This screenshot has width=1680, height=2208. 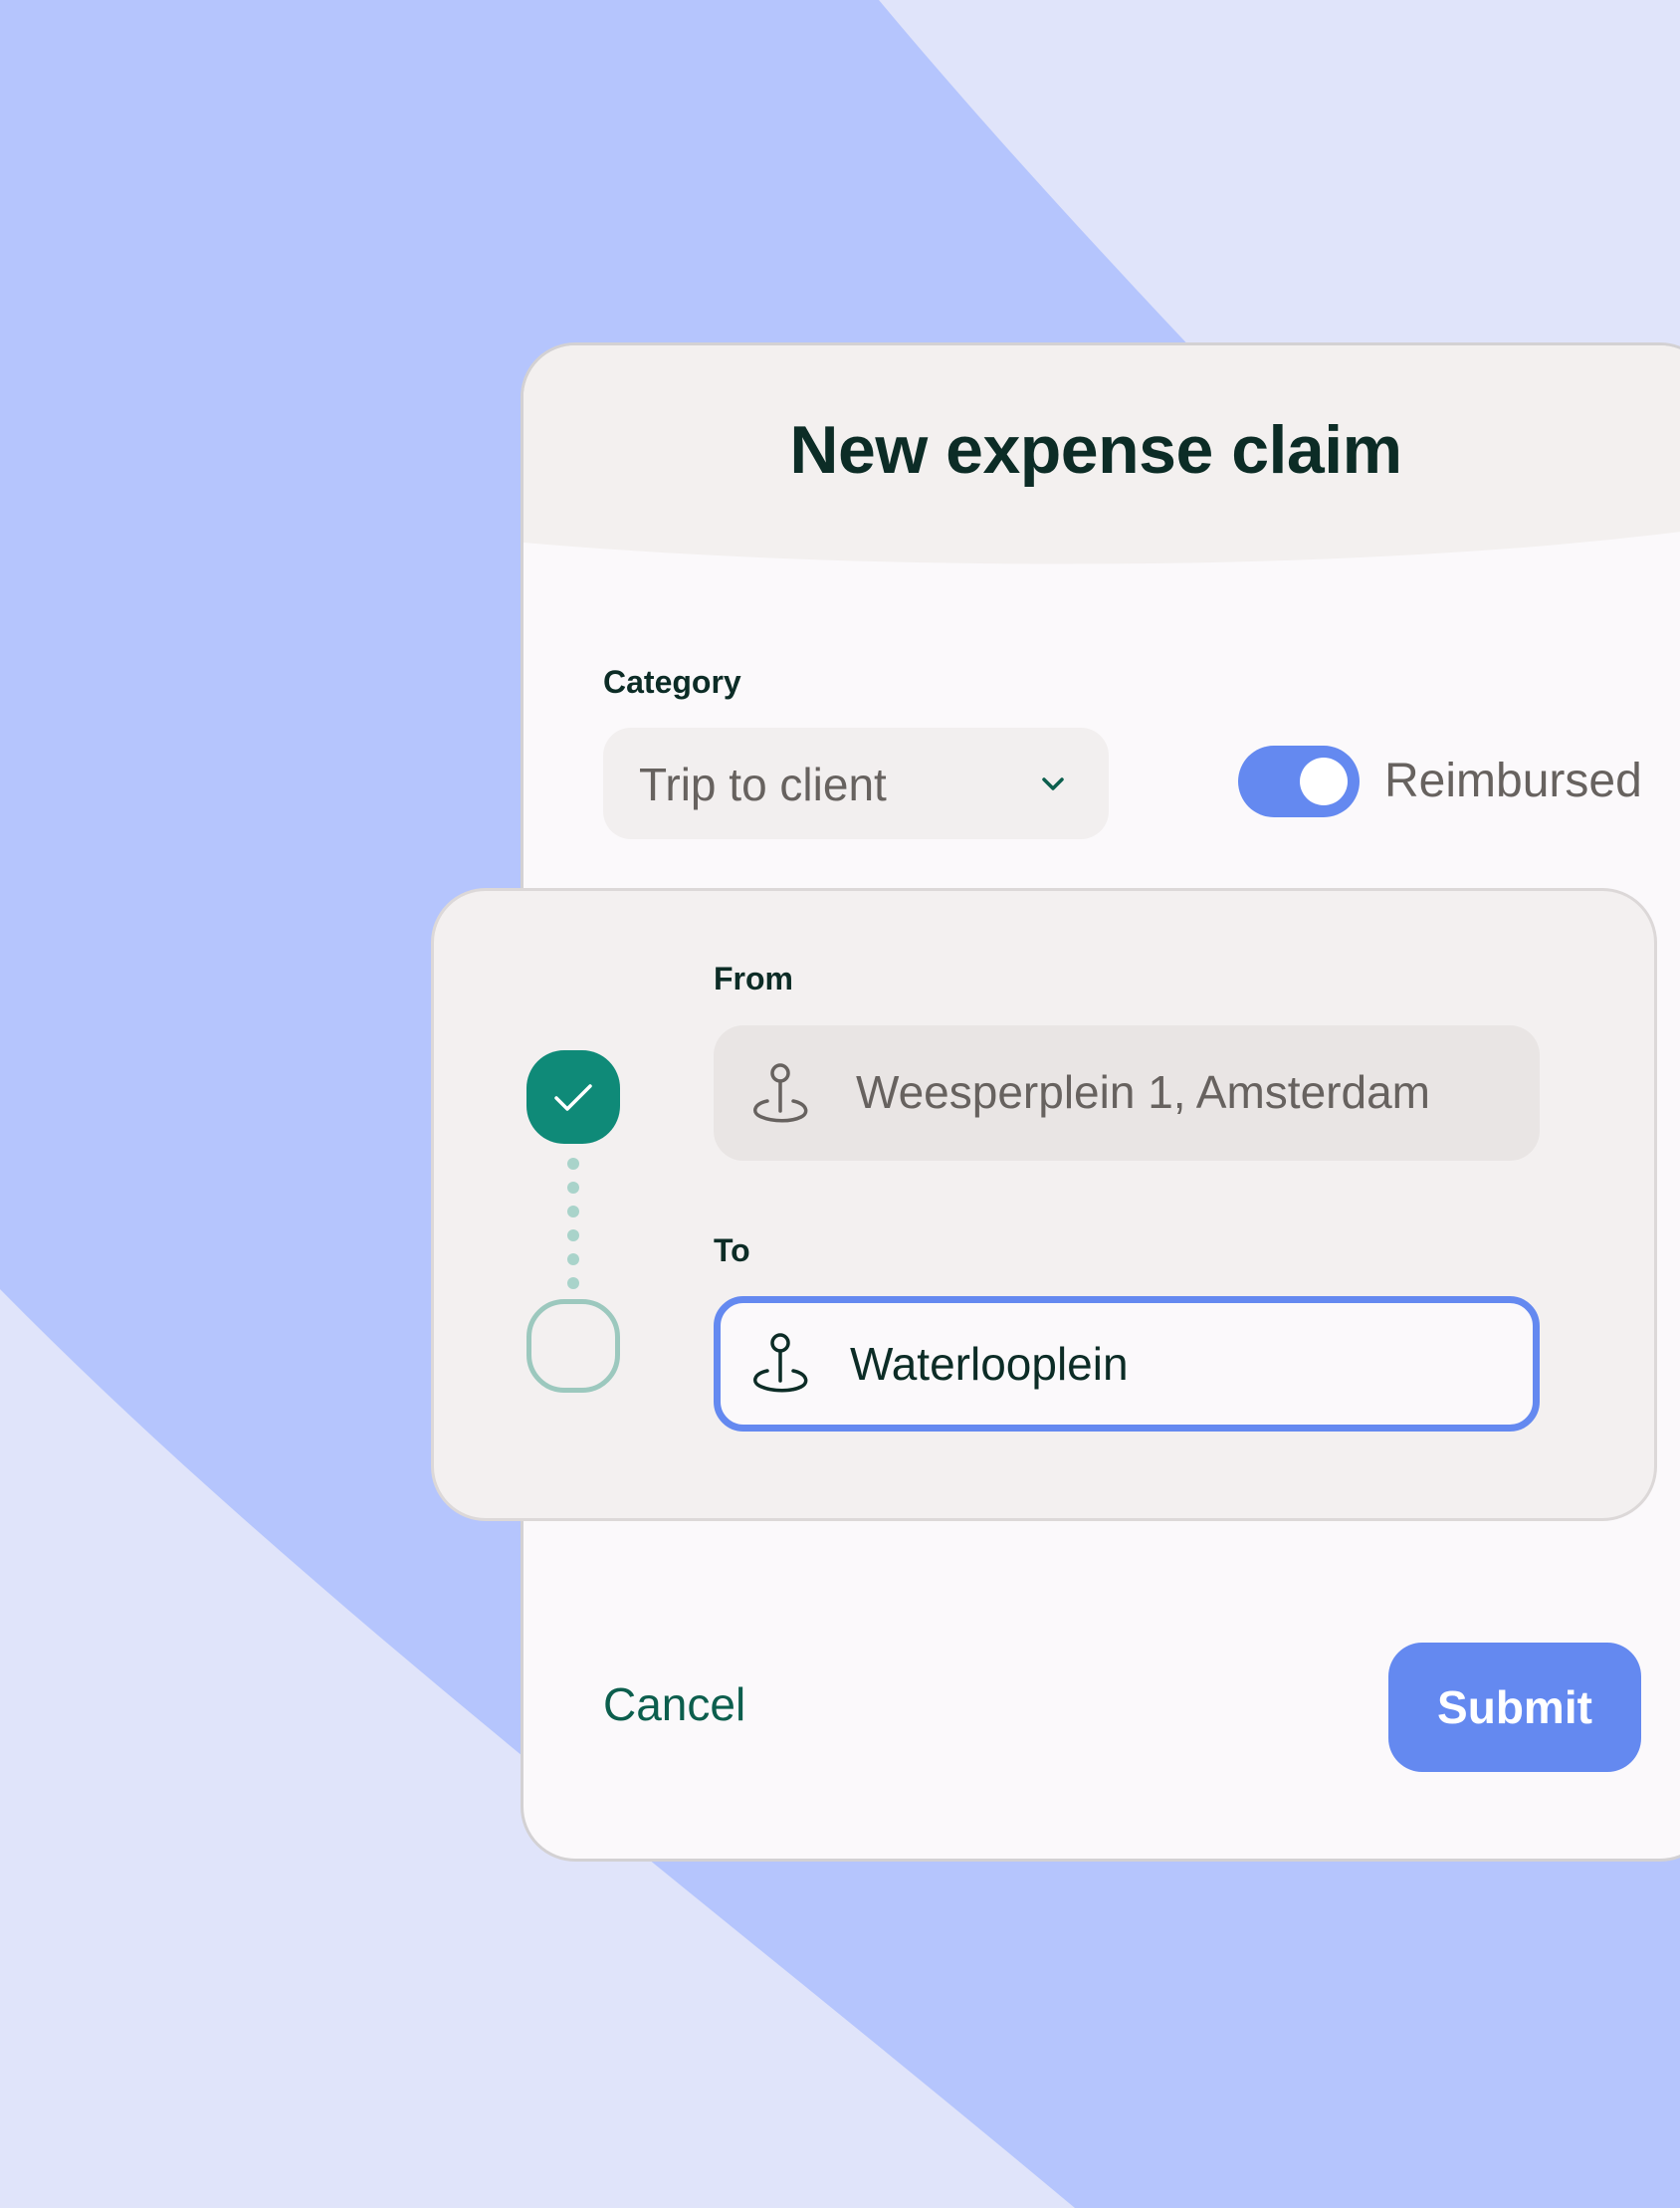 What do you see at coordinates (1513, 781) in the screenshot?
I see `reimbursed-label: Reimbursed` at bounding box center [1513, 781].